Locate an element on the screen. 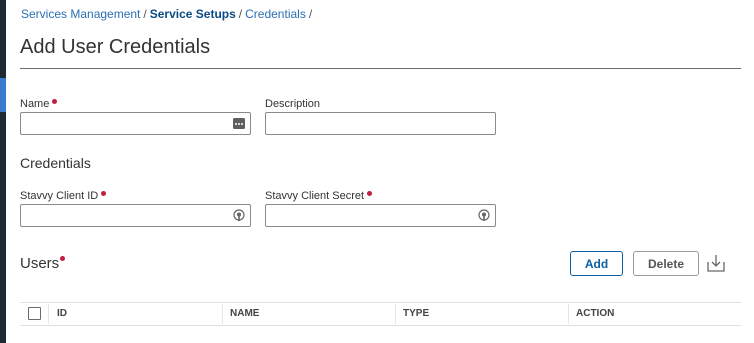  name-field is located at coordinates (135, 123).